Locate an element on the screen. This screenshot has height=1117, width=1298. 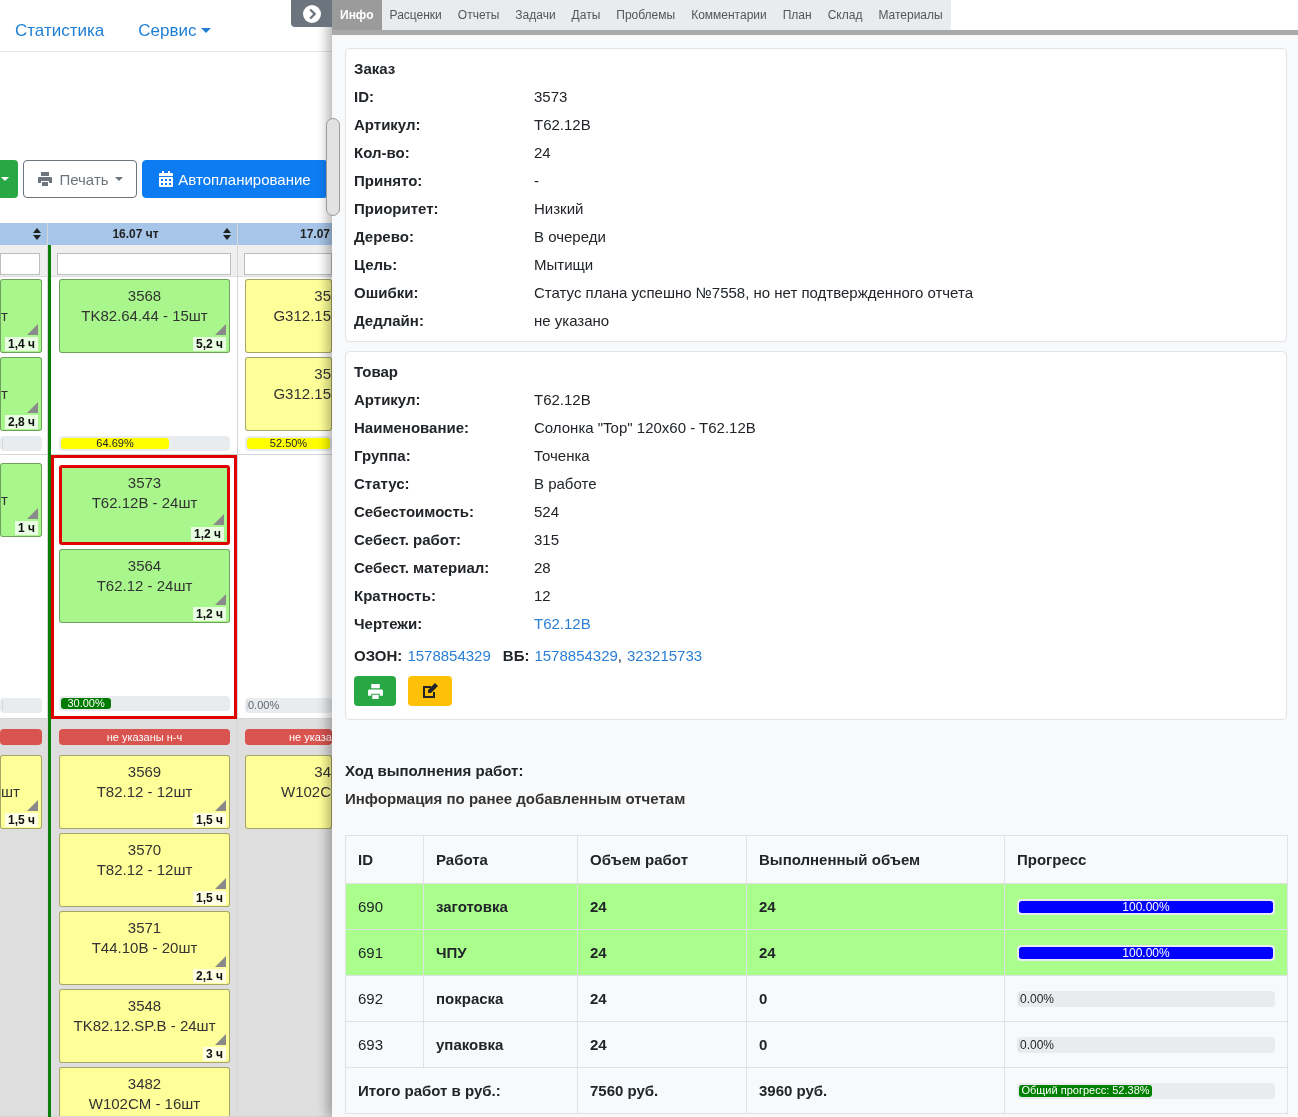
panel-toggle-button is located at coordinates (311, 13).